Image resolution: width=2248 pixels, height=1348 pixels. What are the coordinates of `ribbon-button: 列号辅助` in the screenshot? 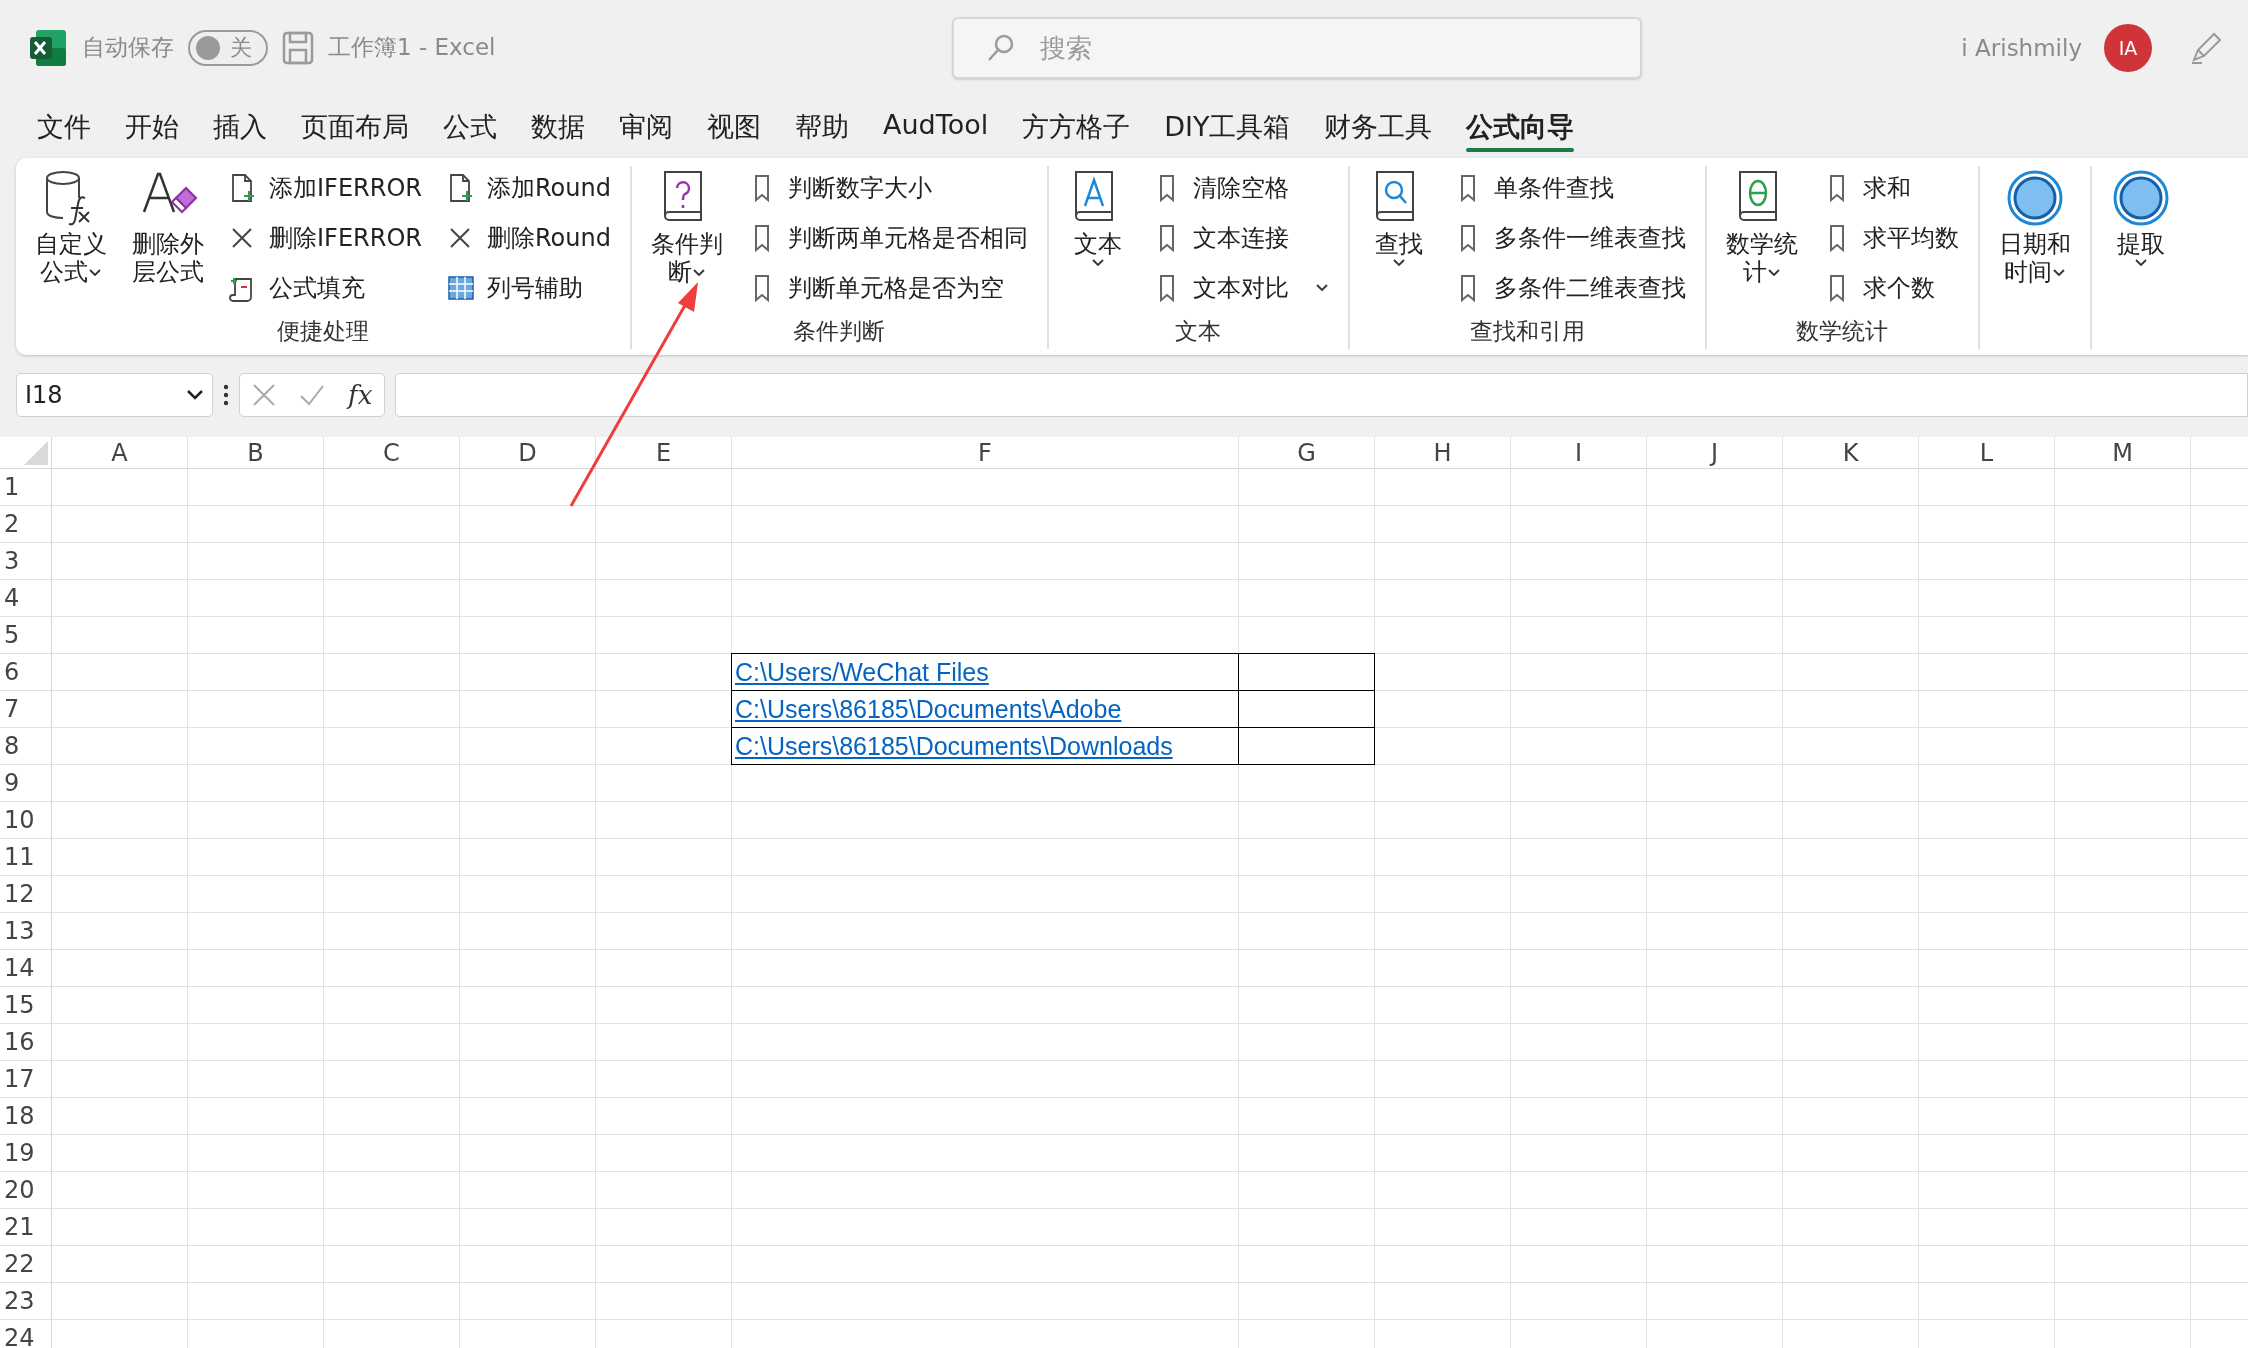 It's located at (528, 288).